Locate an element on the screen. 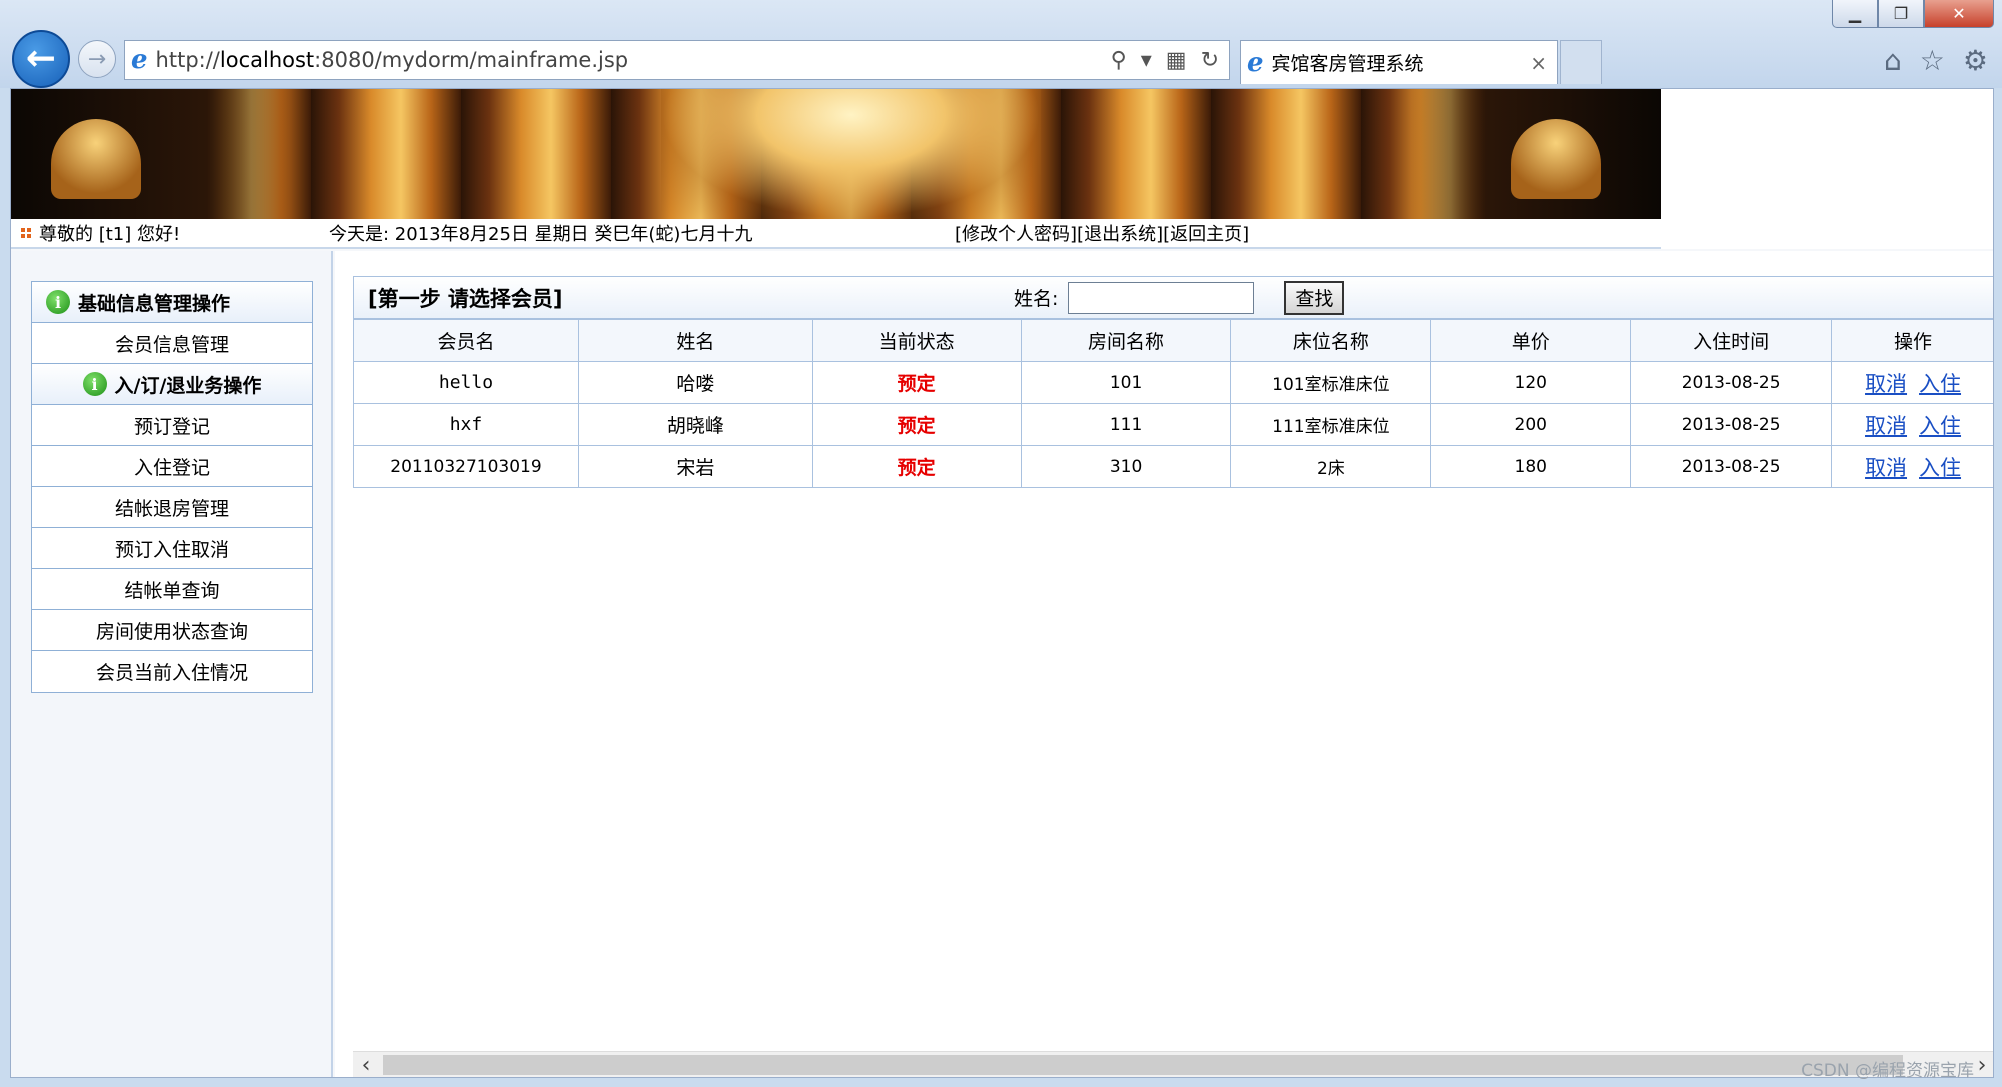 The image size is (2002, 1087). search-icon: ⚲ is located at coordinates (1119, 60).